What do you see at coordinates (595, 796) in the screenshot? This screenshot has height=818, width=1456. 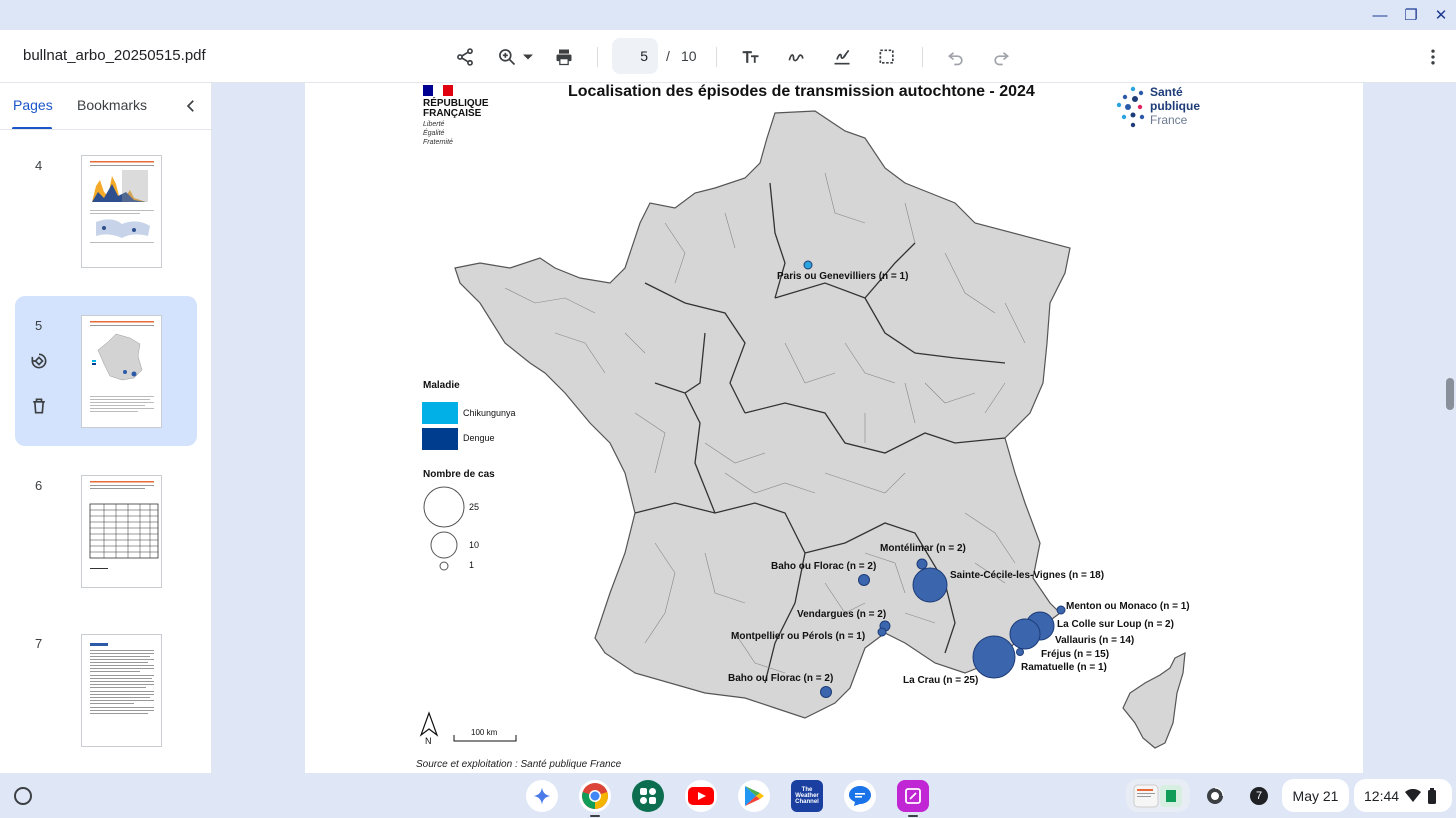 I see `chrome-app-icon` at bounding box center [595, 796].